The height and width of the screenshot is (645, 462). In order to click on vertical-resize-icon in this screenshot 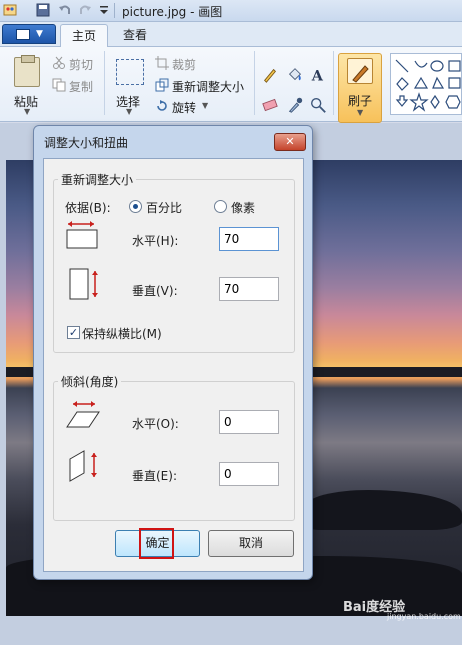, I will do `click(83, 284)`.